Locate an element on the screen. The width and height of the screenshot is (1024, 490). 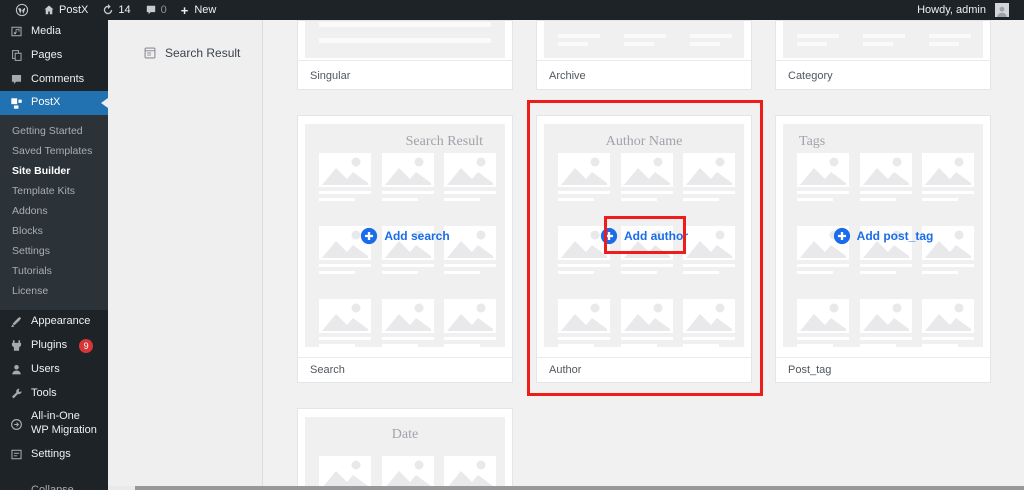
howdy-text: Howdy, admin is located at coordinates (951, 10).